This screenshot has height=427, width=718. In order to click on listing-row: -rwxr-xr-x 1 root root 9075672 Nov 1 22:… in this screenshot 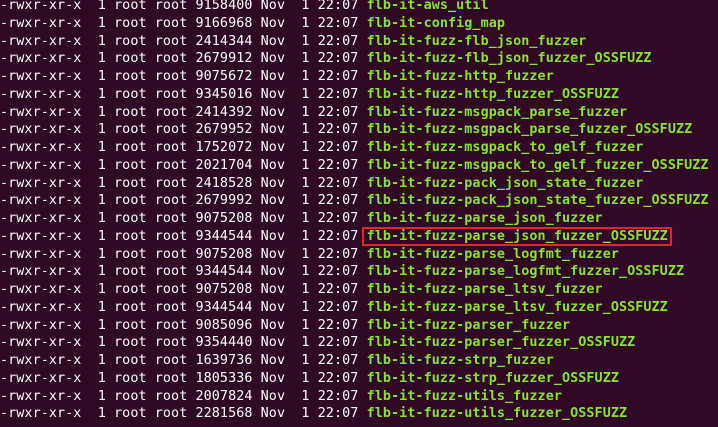, I will do `click(359, 77)`.